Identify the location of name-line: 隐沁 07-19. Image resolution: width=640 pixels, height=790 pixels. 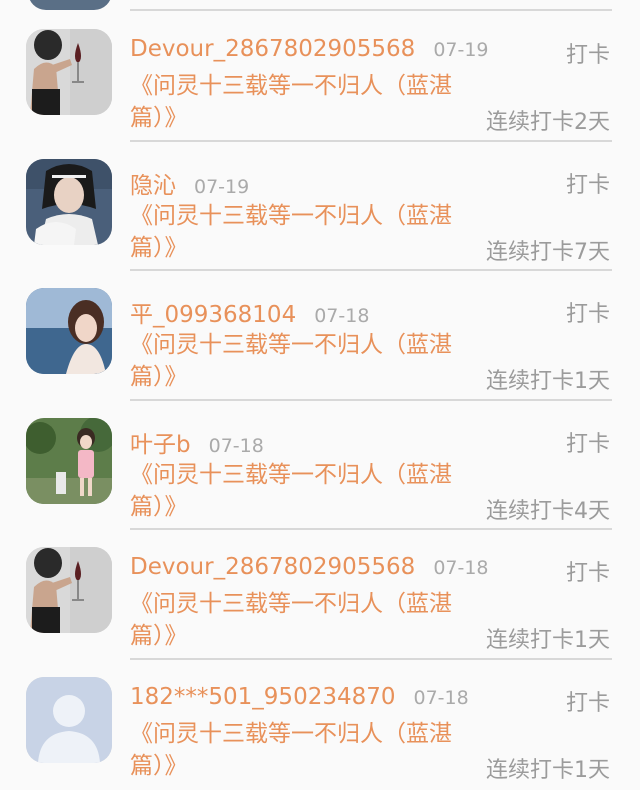
(190, 182).